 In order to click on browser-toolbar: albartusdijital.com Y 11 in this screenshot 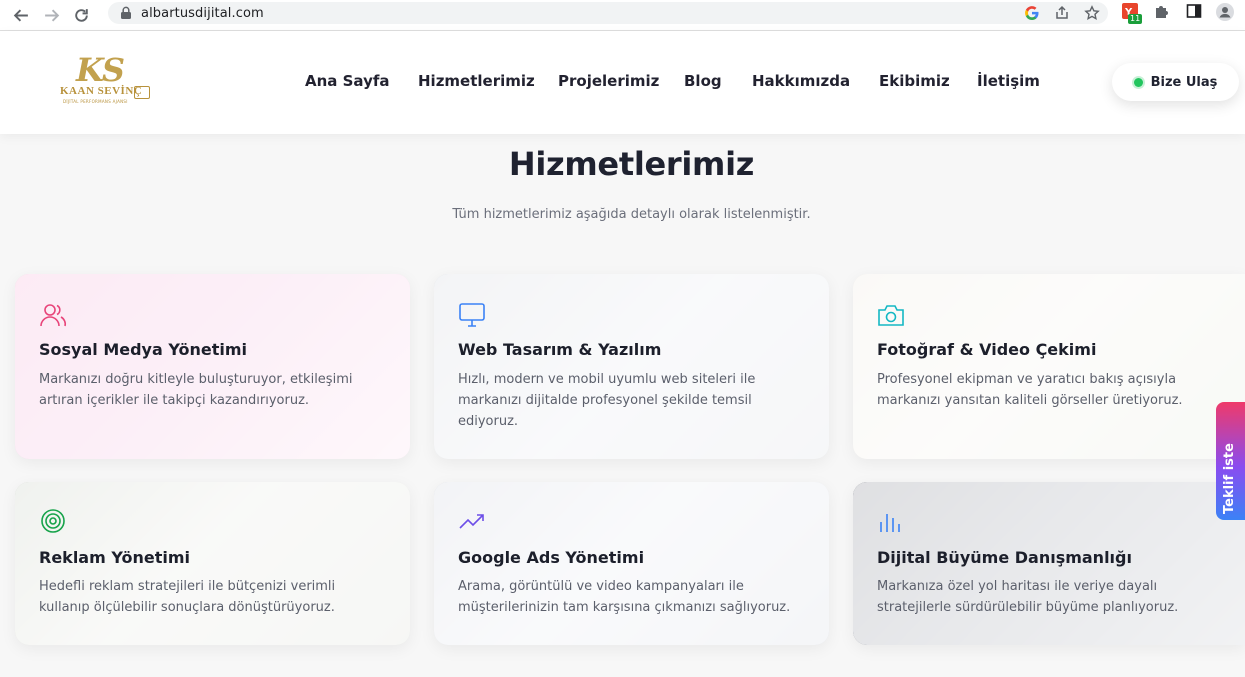, I will do `click(622, 15)`.